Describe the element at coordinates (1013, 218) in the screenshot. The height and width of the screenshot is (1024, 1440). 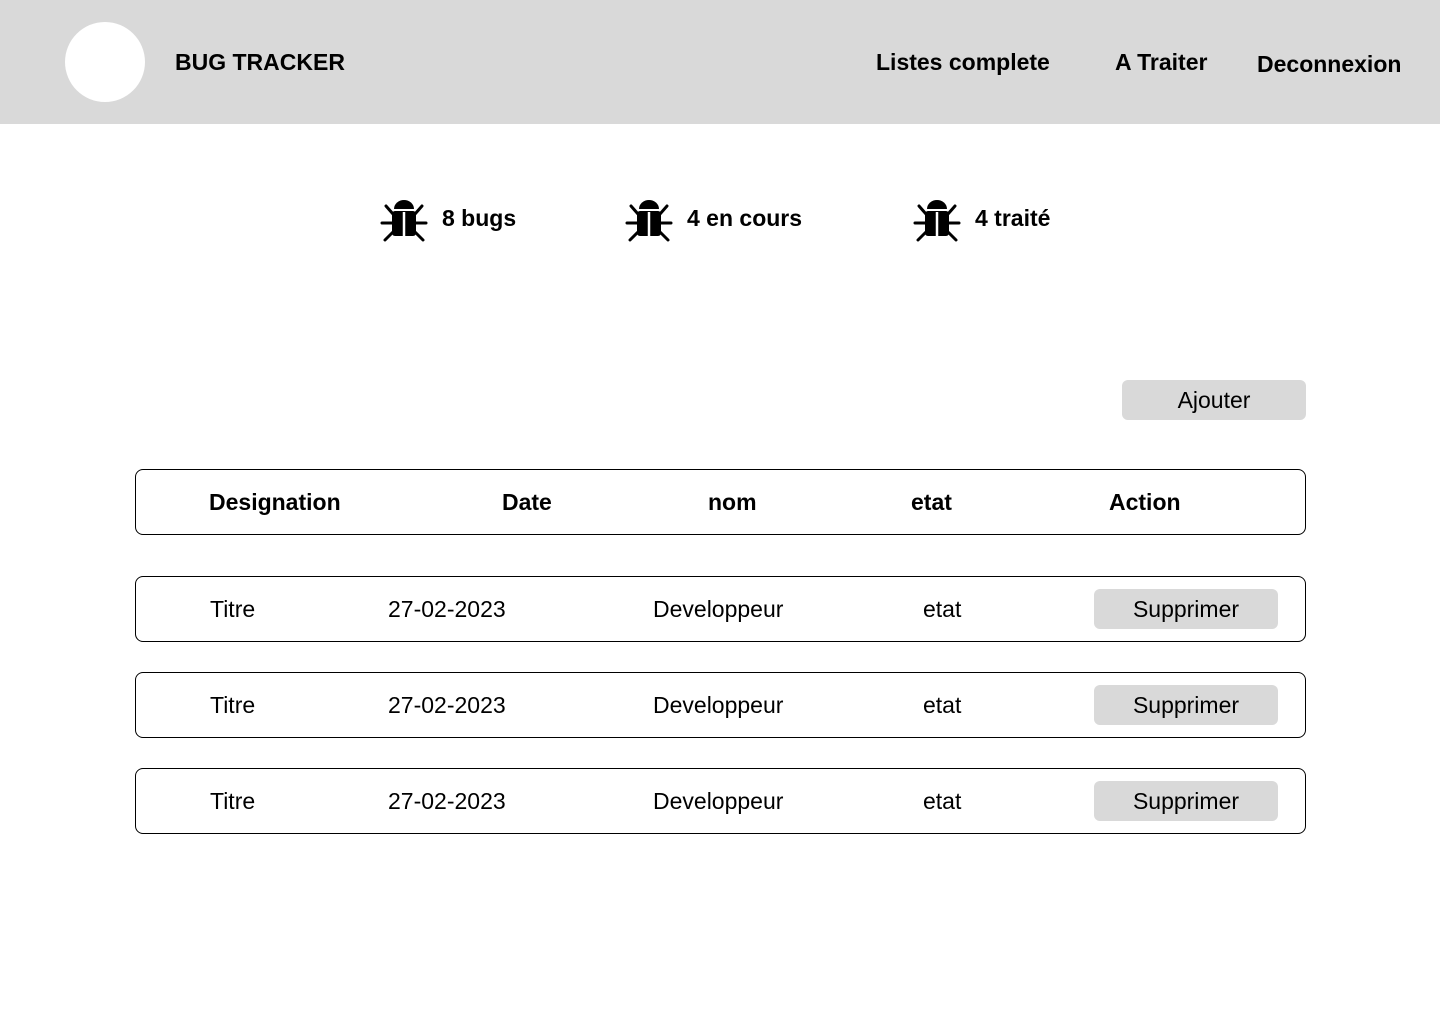
I see `stat-label: 4 traité` at that location.